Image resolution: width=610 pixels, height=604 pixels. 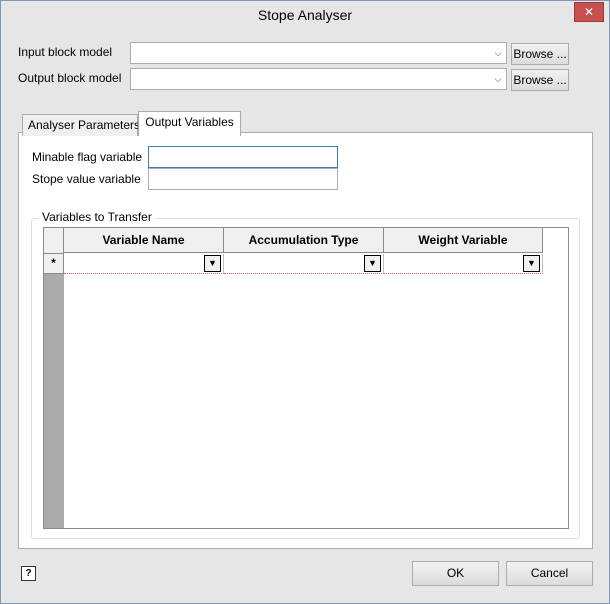 I want to click on output-block-model-combo: ⌵, so click(x=318, y=79).